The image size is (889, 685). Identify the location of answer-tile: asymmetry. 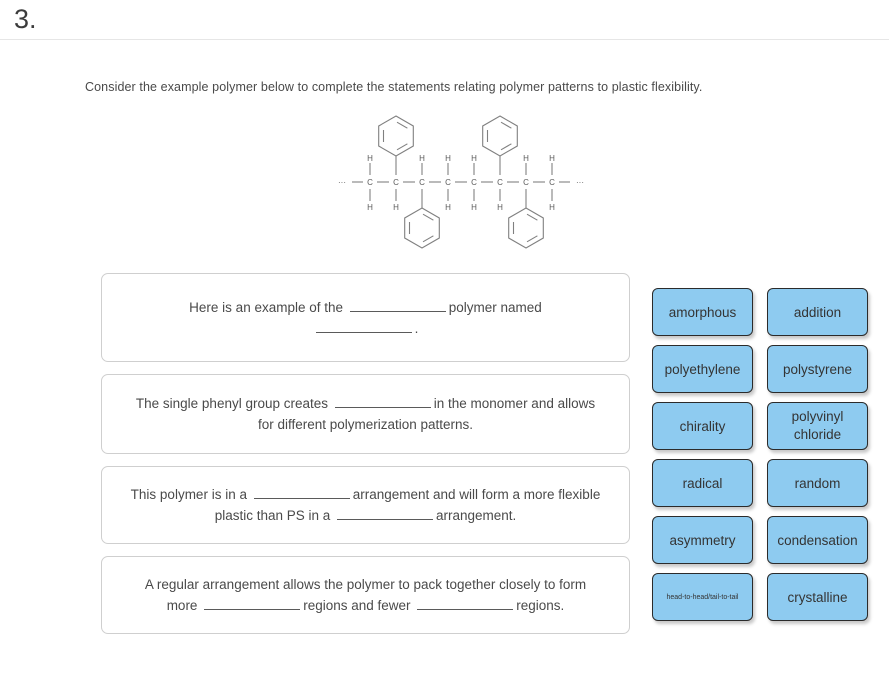
(702, 540).